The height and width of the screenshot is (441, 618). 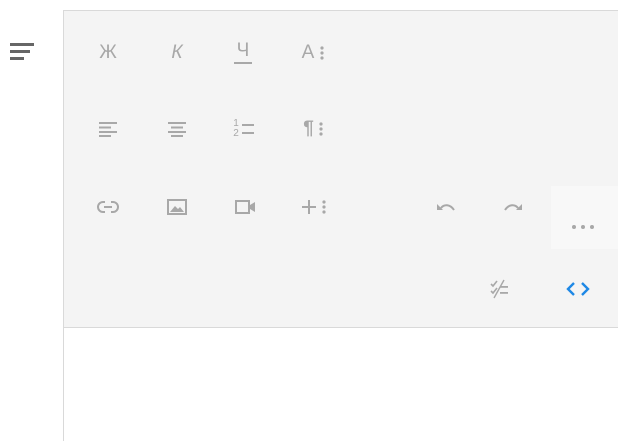 I want to click on underline-bar, so click(x=243, y=63).